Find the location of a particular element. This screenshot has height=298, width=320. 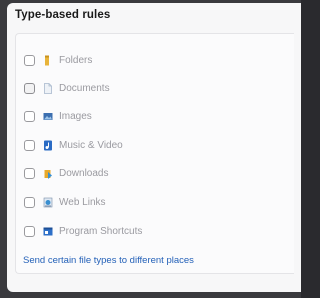

image-icon is located at coordinates (48, 116).